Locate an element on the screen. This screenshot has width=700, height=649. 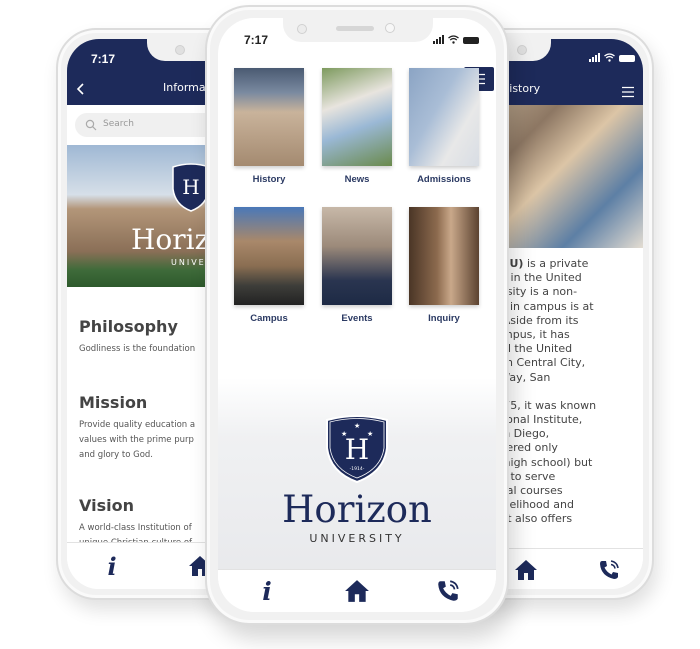
chevron-left-icon is located at coordinates (80, 89).